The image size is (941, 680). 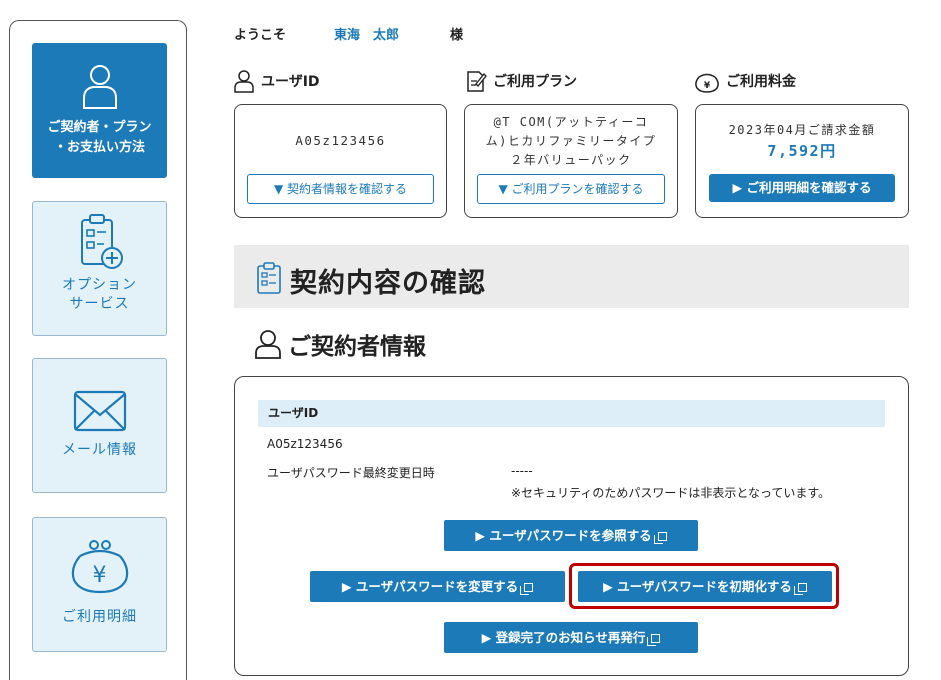 What do you see at coordinates (99, 617) in the screenshot?
I see `sidebar-item-label: ご利用明細` at bounding box center [99, 617].